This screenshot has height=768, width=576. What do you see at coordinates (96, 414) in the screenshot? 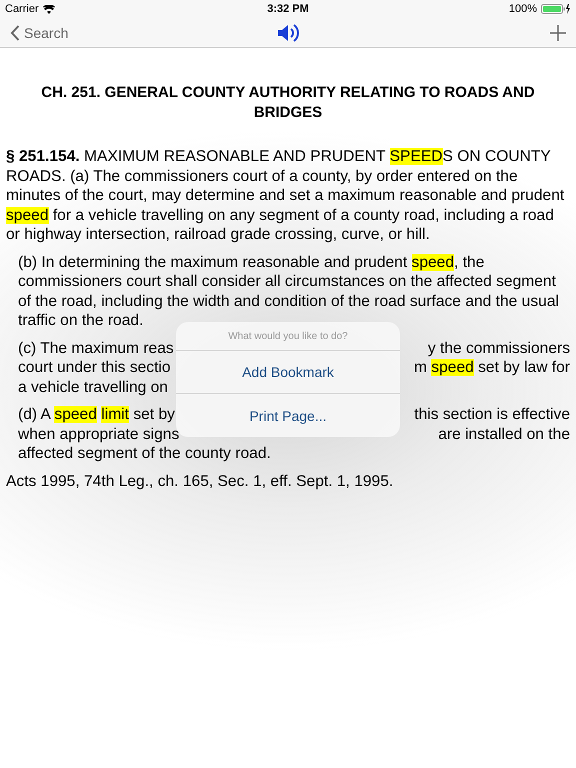
I see `paragraph-text: (d) A speed limit set by` at bounding box center [96, 414].